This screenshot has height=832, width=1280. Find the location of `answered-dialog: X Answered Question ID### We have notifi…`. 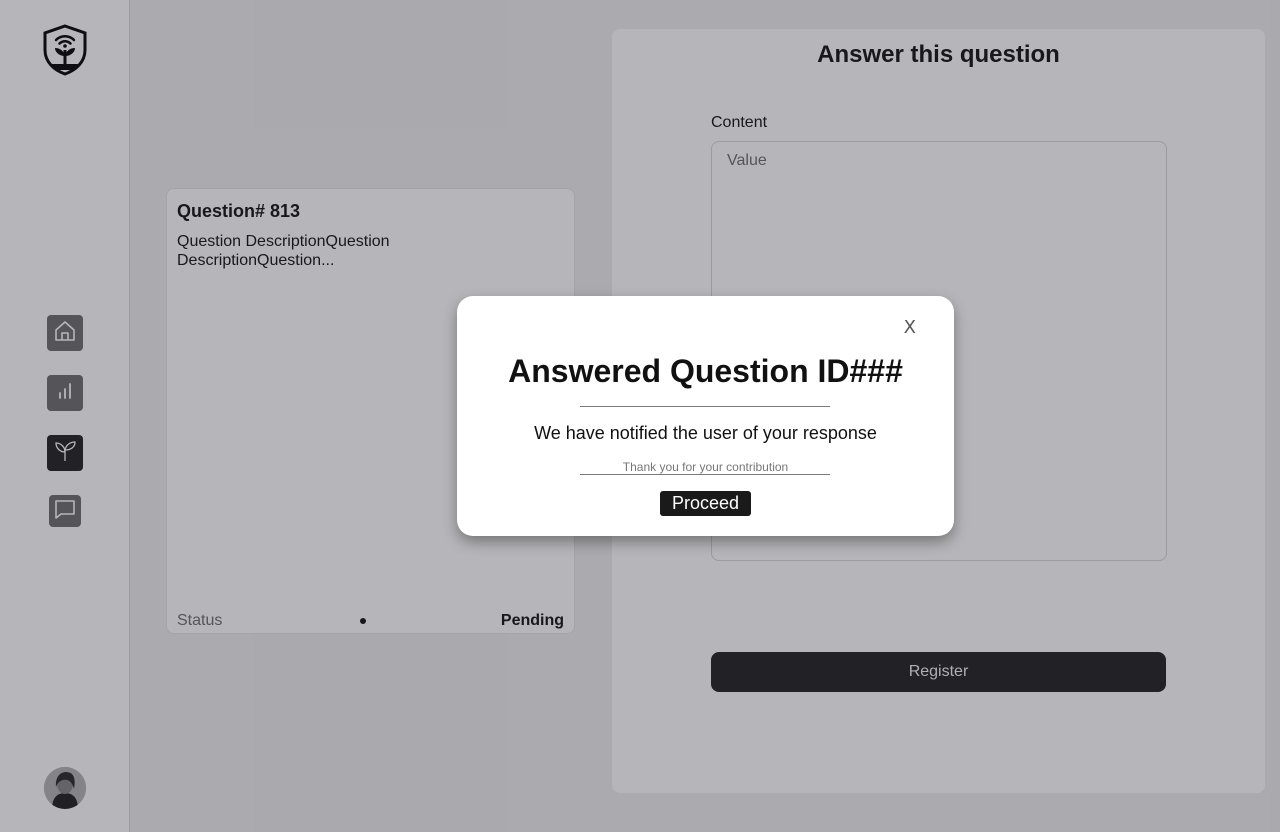

answered-dialog: X Answered Question ID### We have notifi… is located at coordinates (705, 416).